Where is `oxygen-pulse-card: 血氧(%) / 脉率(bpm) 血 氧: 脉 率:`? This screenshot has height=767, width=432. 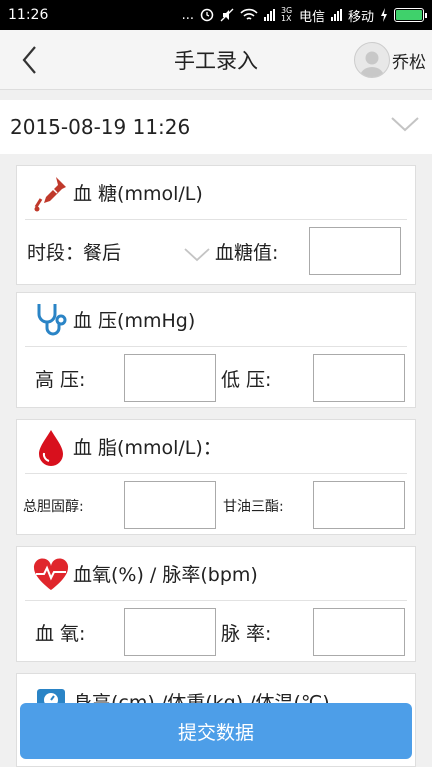 oxygen-pulse-card: 血氧(%) / 脉率(bpm) 血 氧: 脉 率: is located at coordinates (216, 604).